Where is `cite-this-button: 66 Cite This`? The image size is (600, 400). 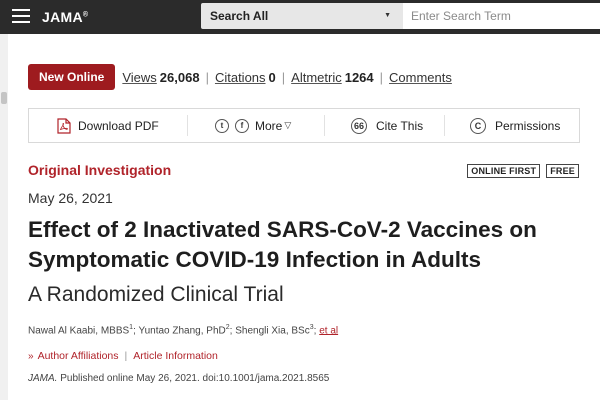 cite-this-button: 66 Cite This is located at coordinates (387, 125).